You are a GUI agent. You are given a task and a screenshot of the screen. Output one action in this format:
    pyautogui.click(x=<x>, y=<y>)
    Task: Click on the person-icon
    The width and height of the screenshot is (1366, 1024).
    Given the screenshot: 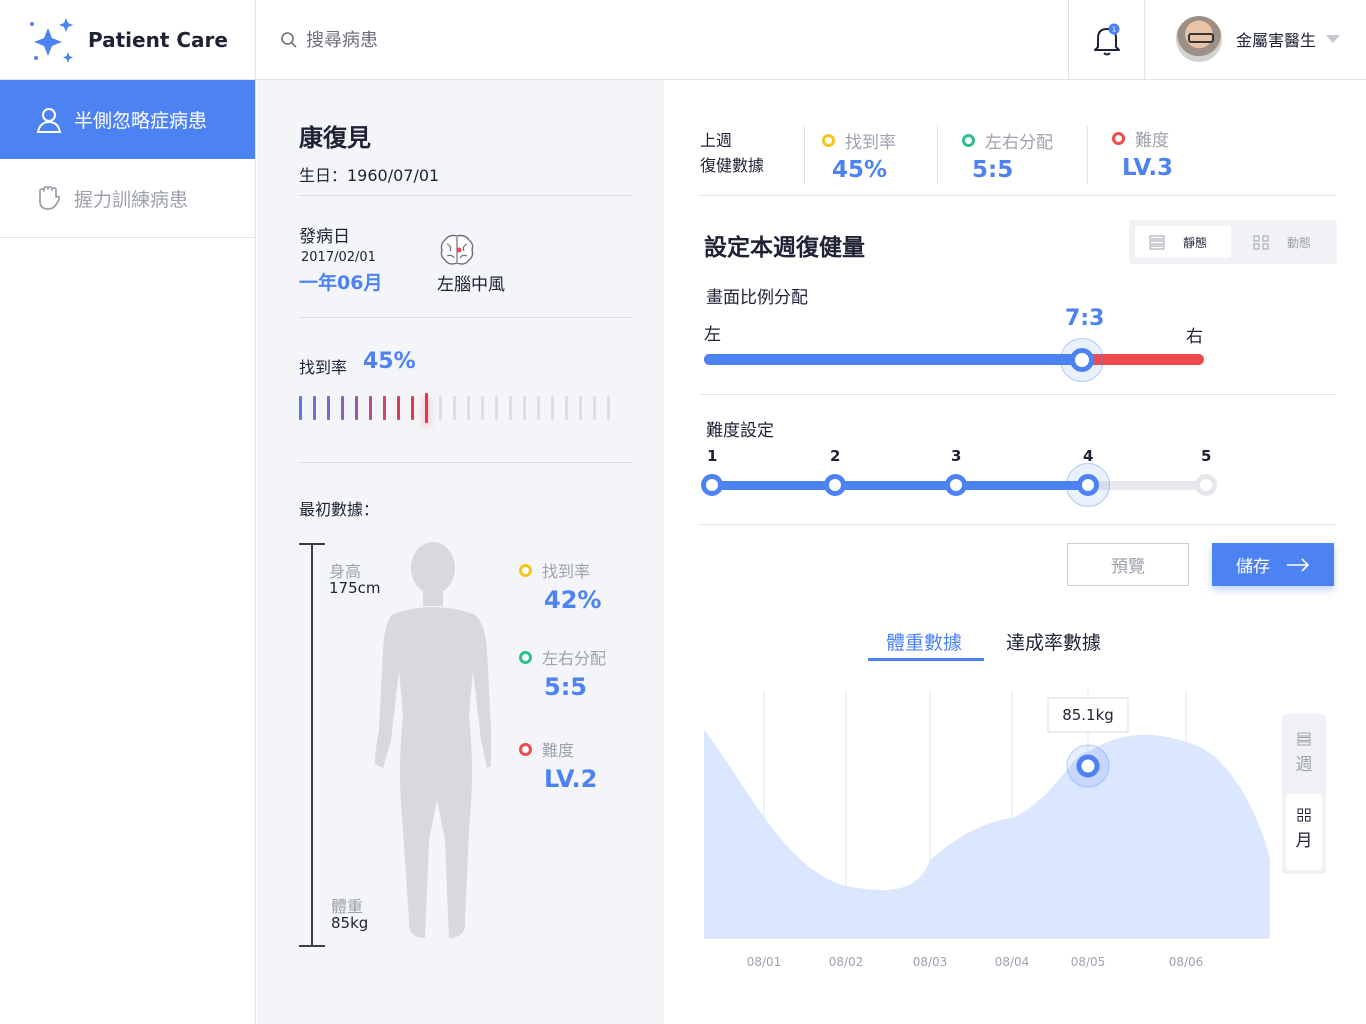 What is the action you would take?
    pyautogui.click(x=49, y=120)
    